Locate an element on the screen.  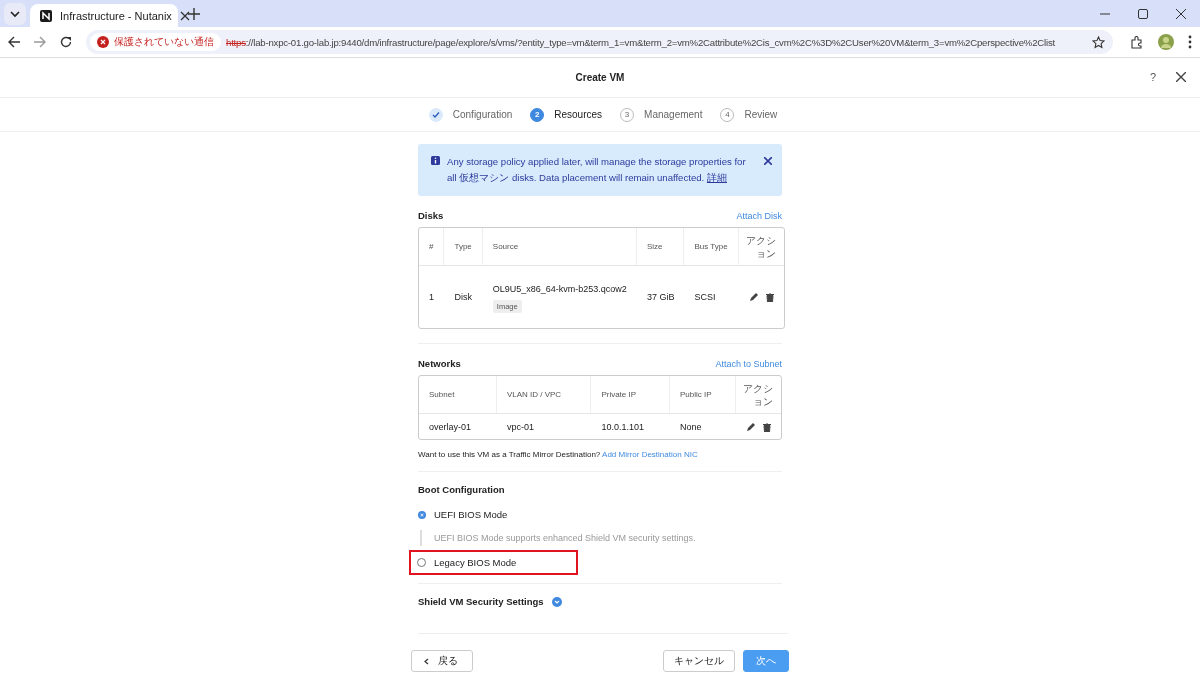
more-menu-icon is located at coordinates (1190, 42).